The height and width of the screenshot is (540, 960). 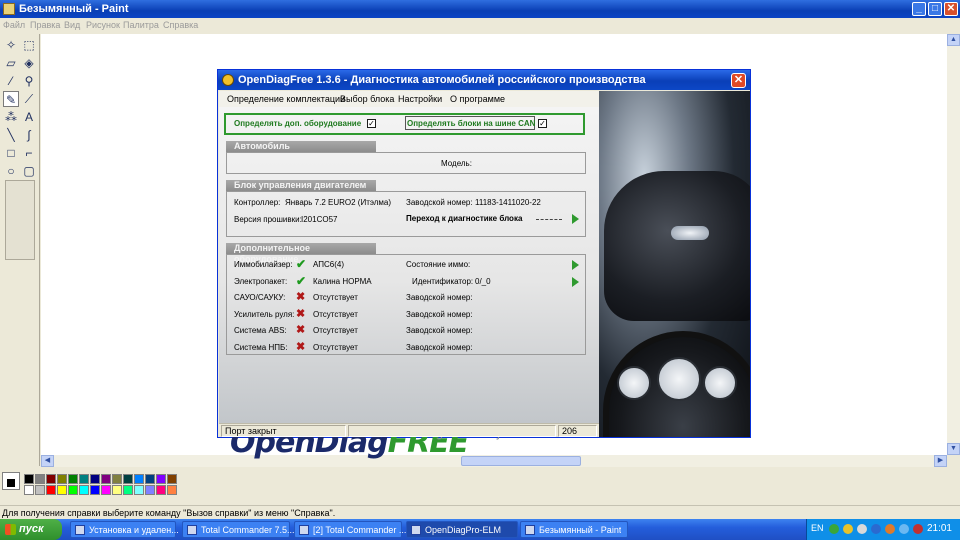 What do you see at coordinates (31, 529) in the screenshot?
I see `start-button: пуск` at bounding box center [31, 529].